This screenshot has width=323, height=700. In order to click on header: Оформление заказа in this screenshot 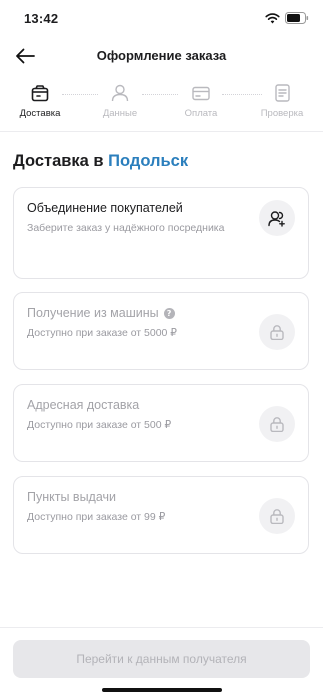, I will do `click(161, 56)`.